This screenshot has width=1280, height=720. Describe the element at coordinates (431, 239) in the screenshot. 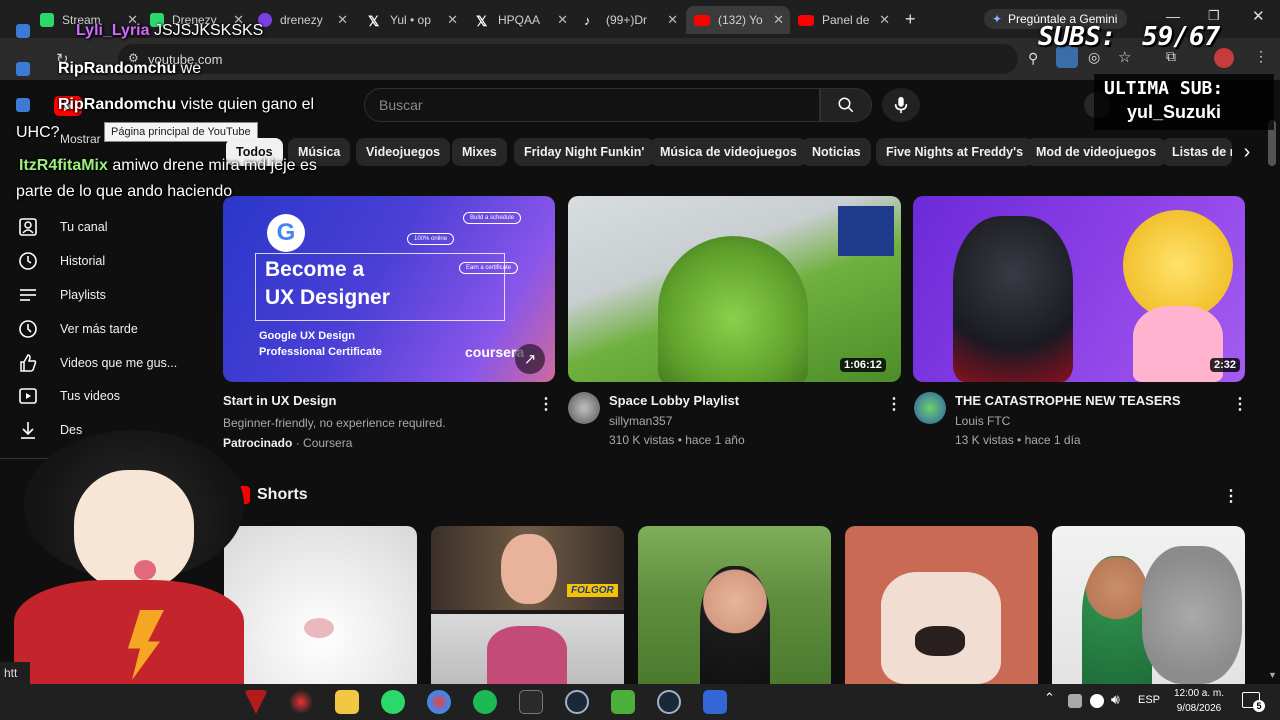

I see `thumb-badge-online: 100% online` at that location.